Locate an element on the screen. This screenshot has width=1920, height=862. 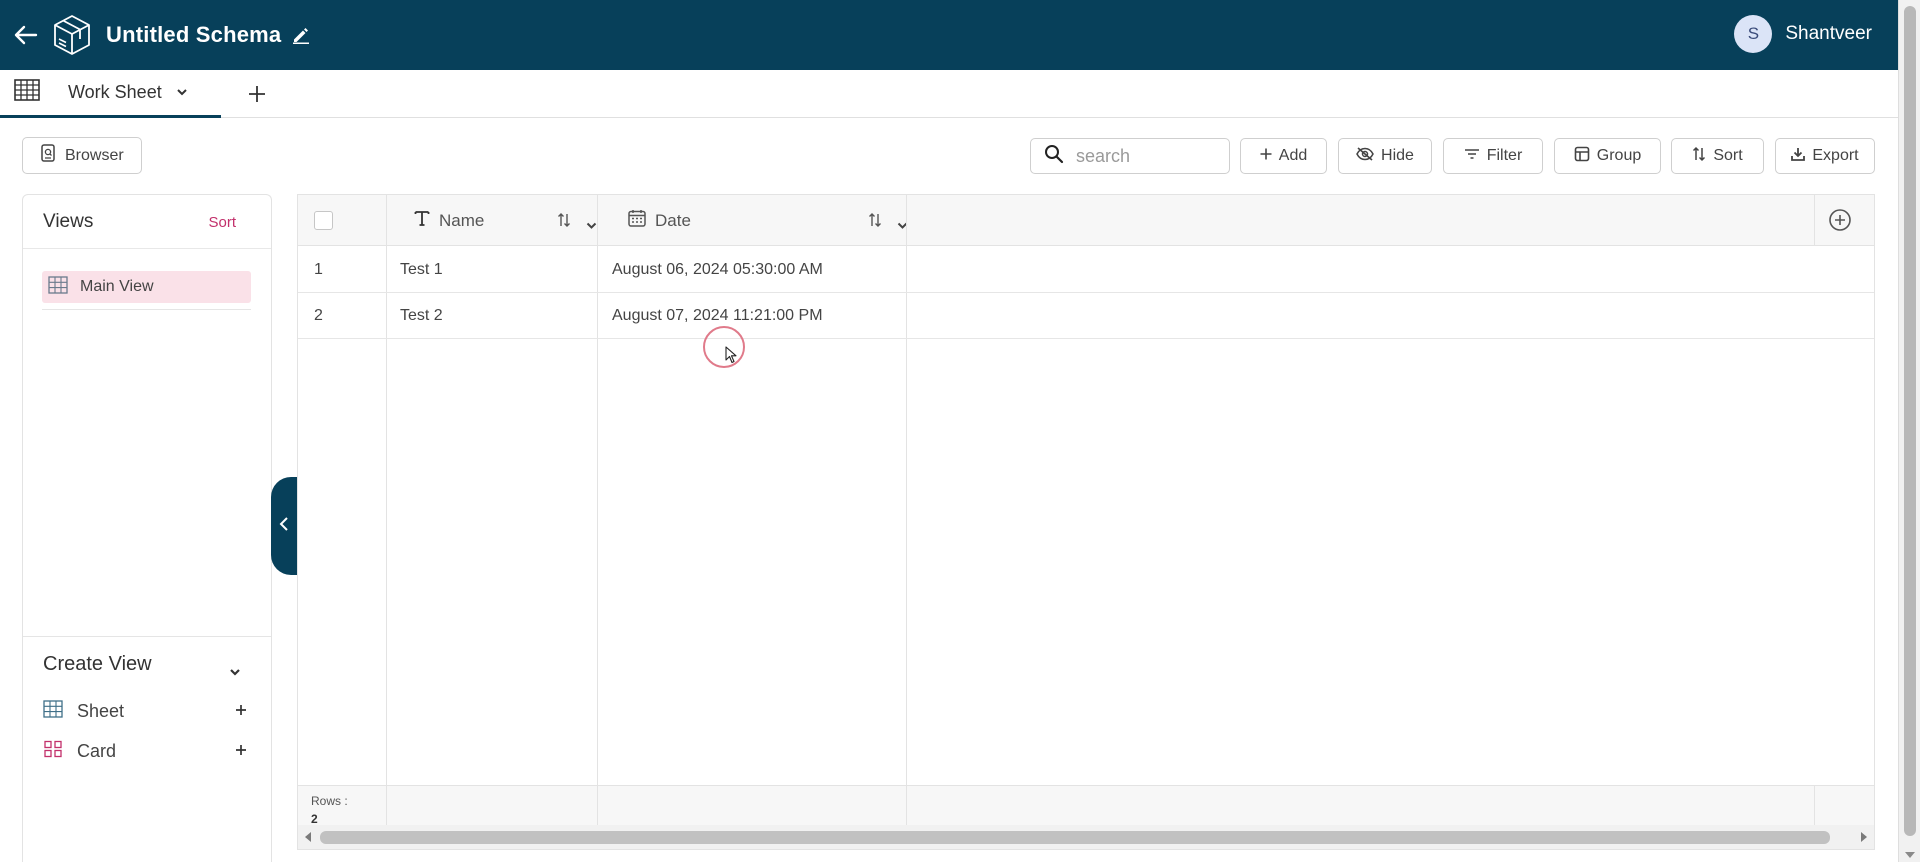
browser-label: Browser is located at coordinates (94, 155).